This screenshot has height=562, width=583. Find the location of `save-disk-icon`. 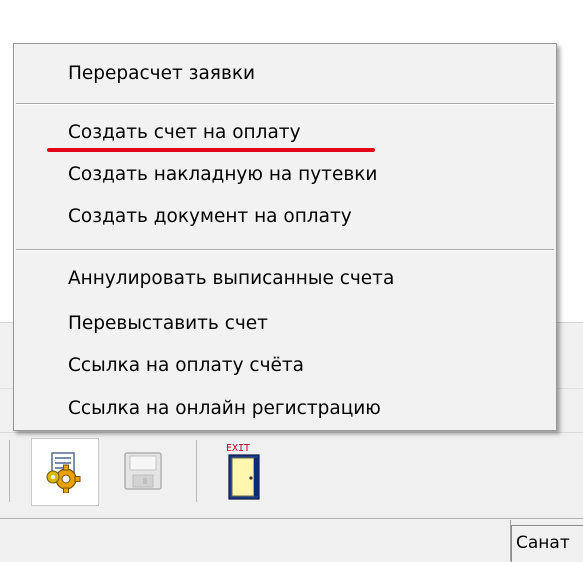

save-disk-icon is located at coordinates (143, 471).